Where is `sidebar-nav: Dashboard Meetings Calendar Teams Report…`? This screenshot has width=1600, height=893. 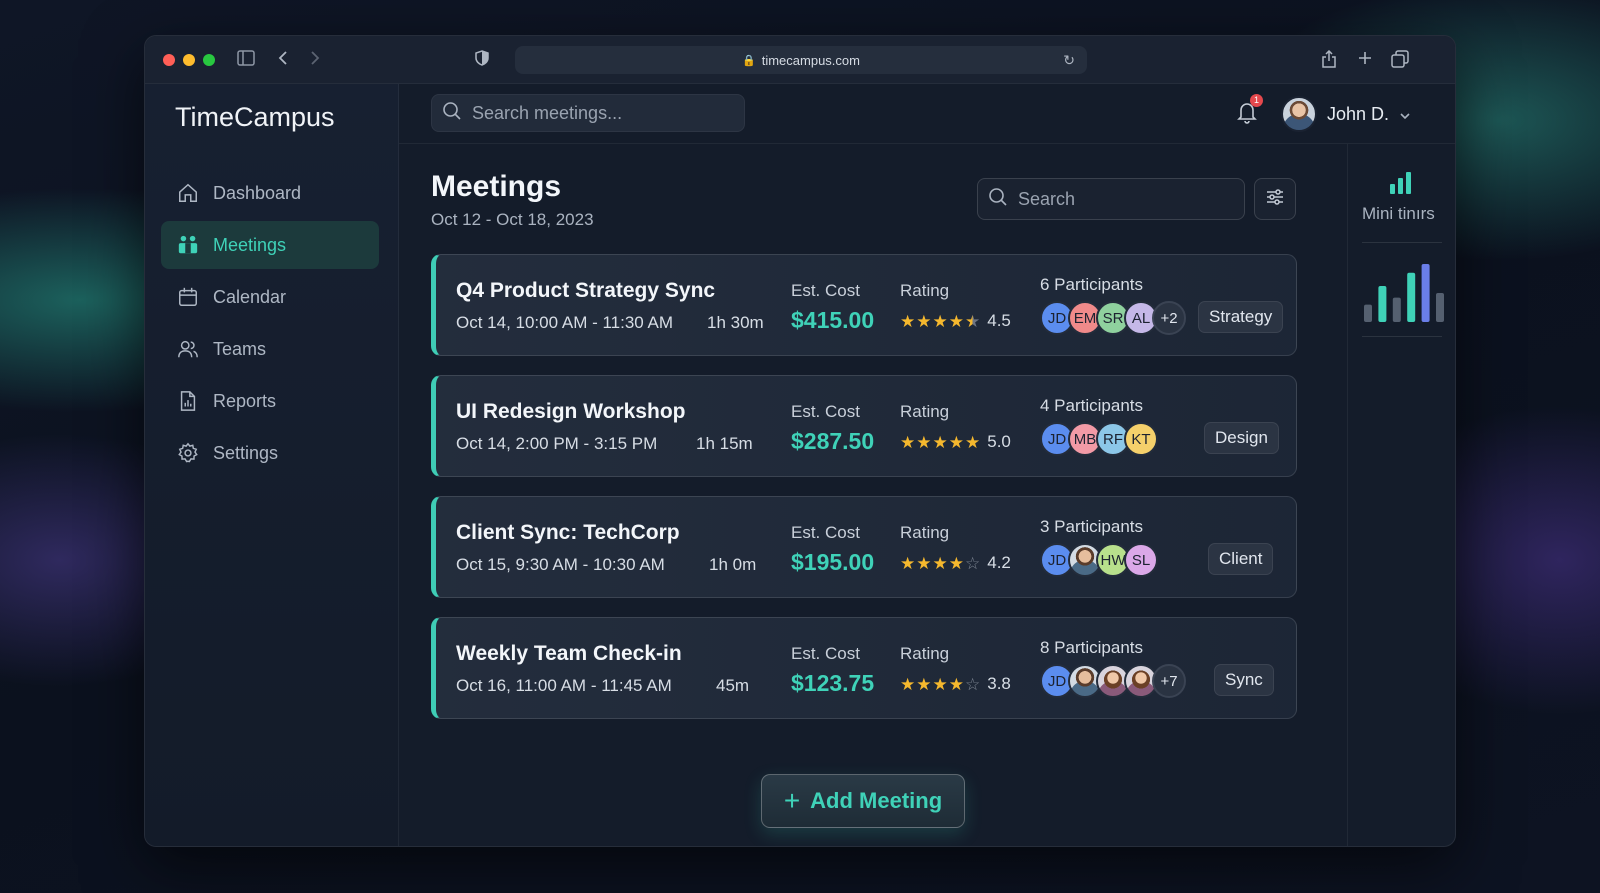 sidebar-nav: Dashboard Meetings Calendar Teams Report… is located at coordinates (270, 325).